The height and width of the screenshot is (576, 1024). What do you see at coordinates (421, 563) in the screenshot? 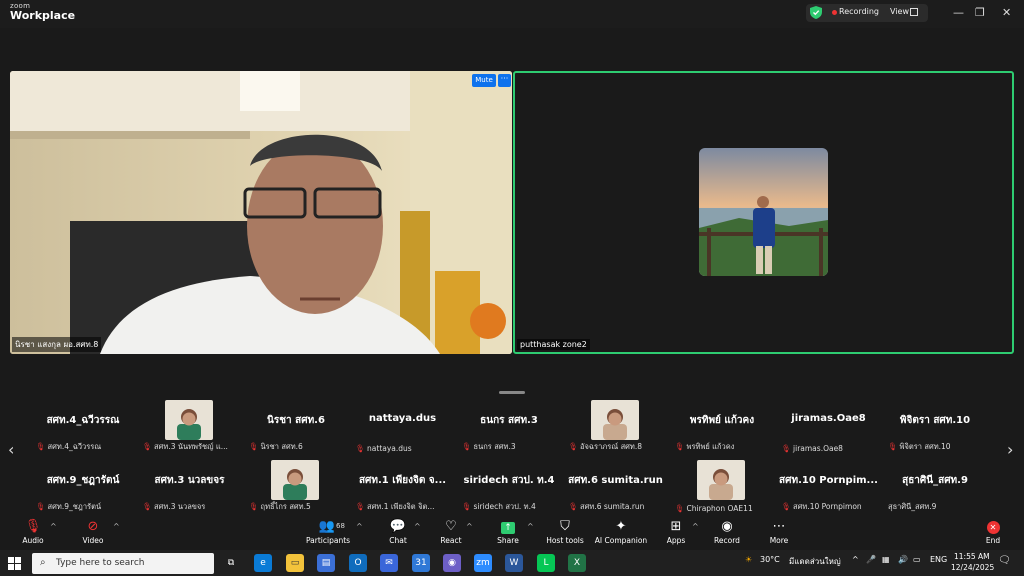
I see `calendar-icon: 31` at bounding box center [421, 563].